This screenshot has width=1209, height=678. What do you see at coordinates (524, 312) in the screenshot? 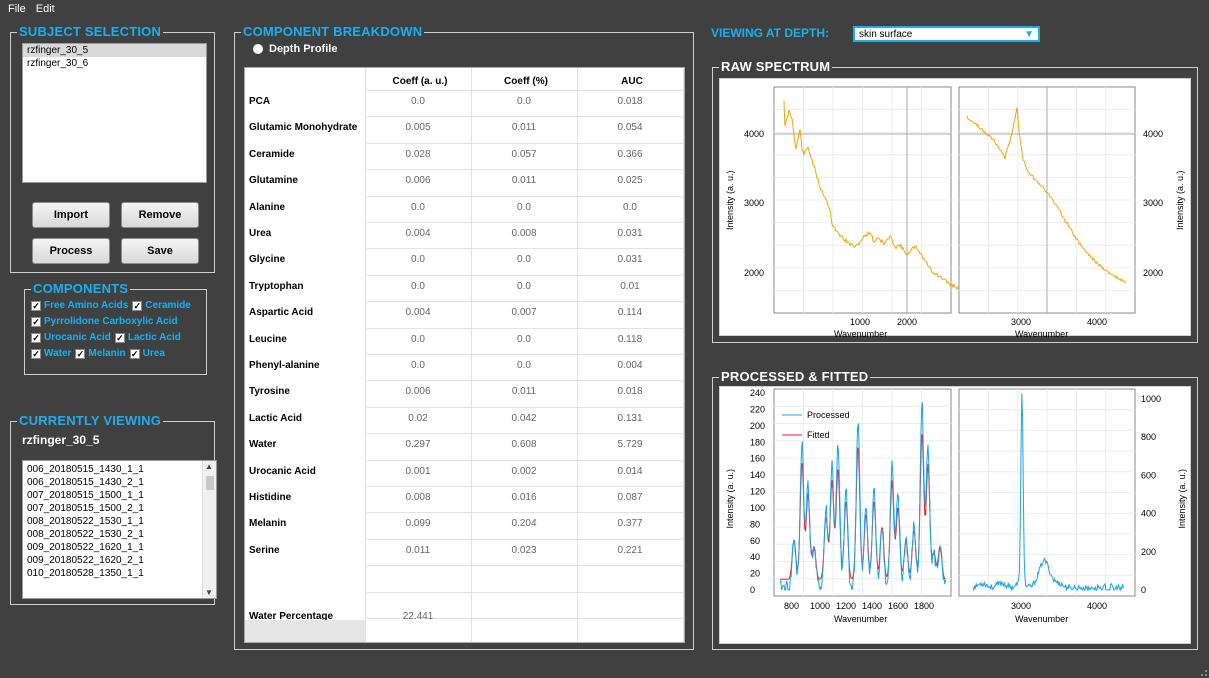
I see `table-cell: 0.007` at bounding box center [524, 312].